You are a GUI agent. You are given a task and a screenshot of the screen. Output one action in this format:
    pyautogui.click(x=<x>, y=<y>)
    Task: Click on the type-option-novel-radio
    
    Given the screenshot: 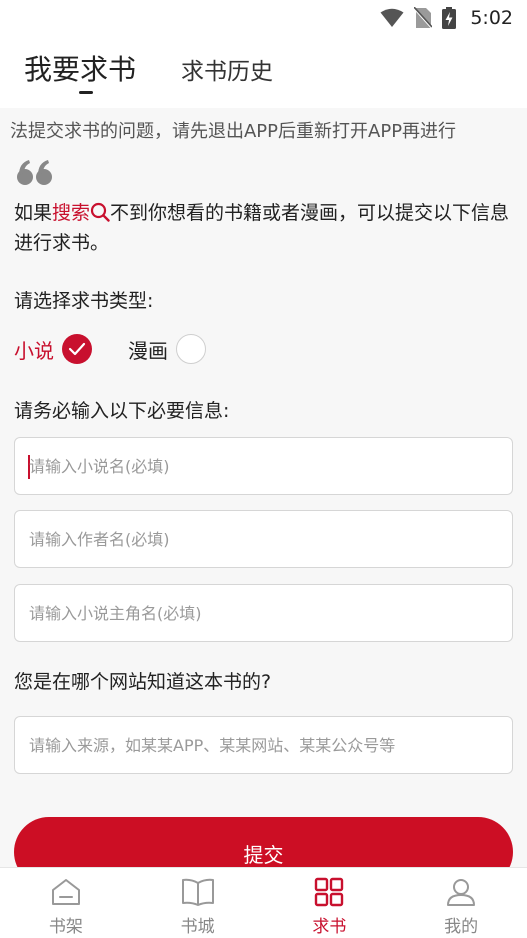 What is the action you would take?
    pyautogui.click(x=77, y=349)
    